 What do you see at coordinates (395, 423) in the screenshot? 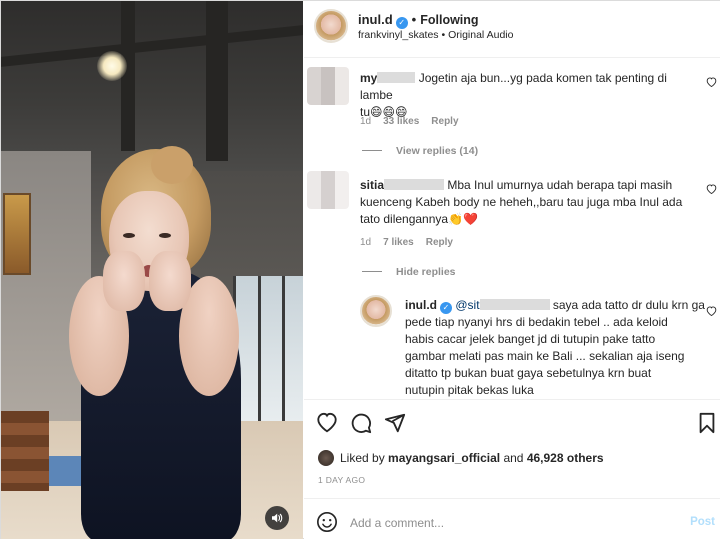
I see `send-icon` at bounding box center [395, 423].